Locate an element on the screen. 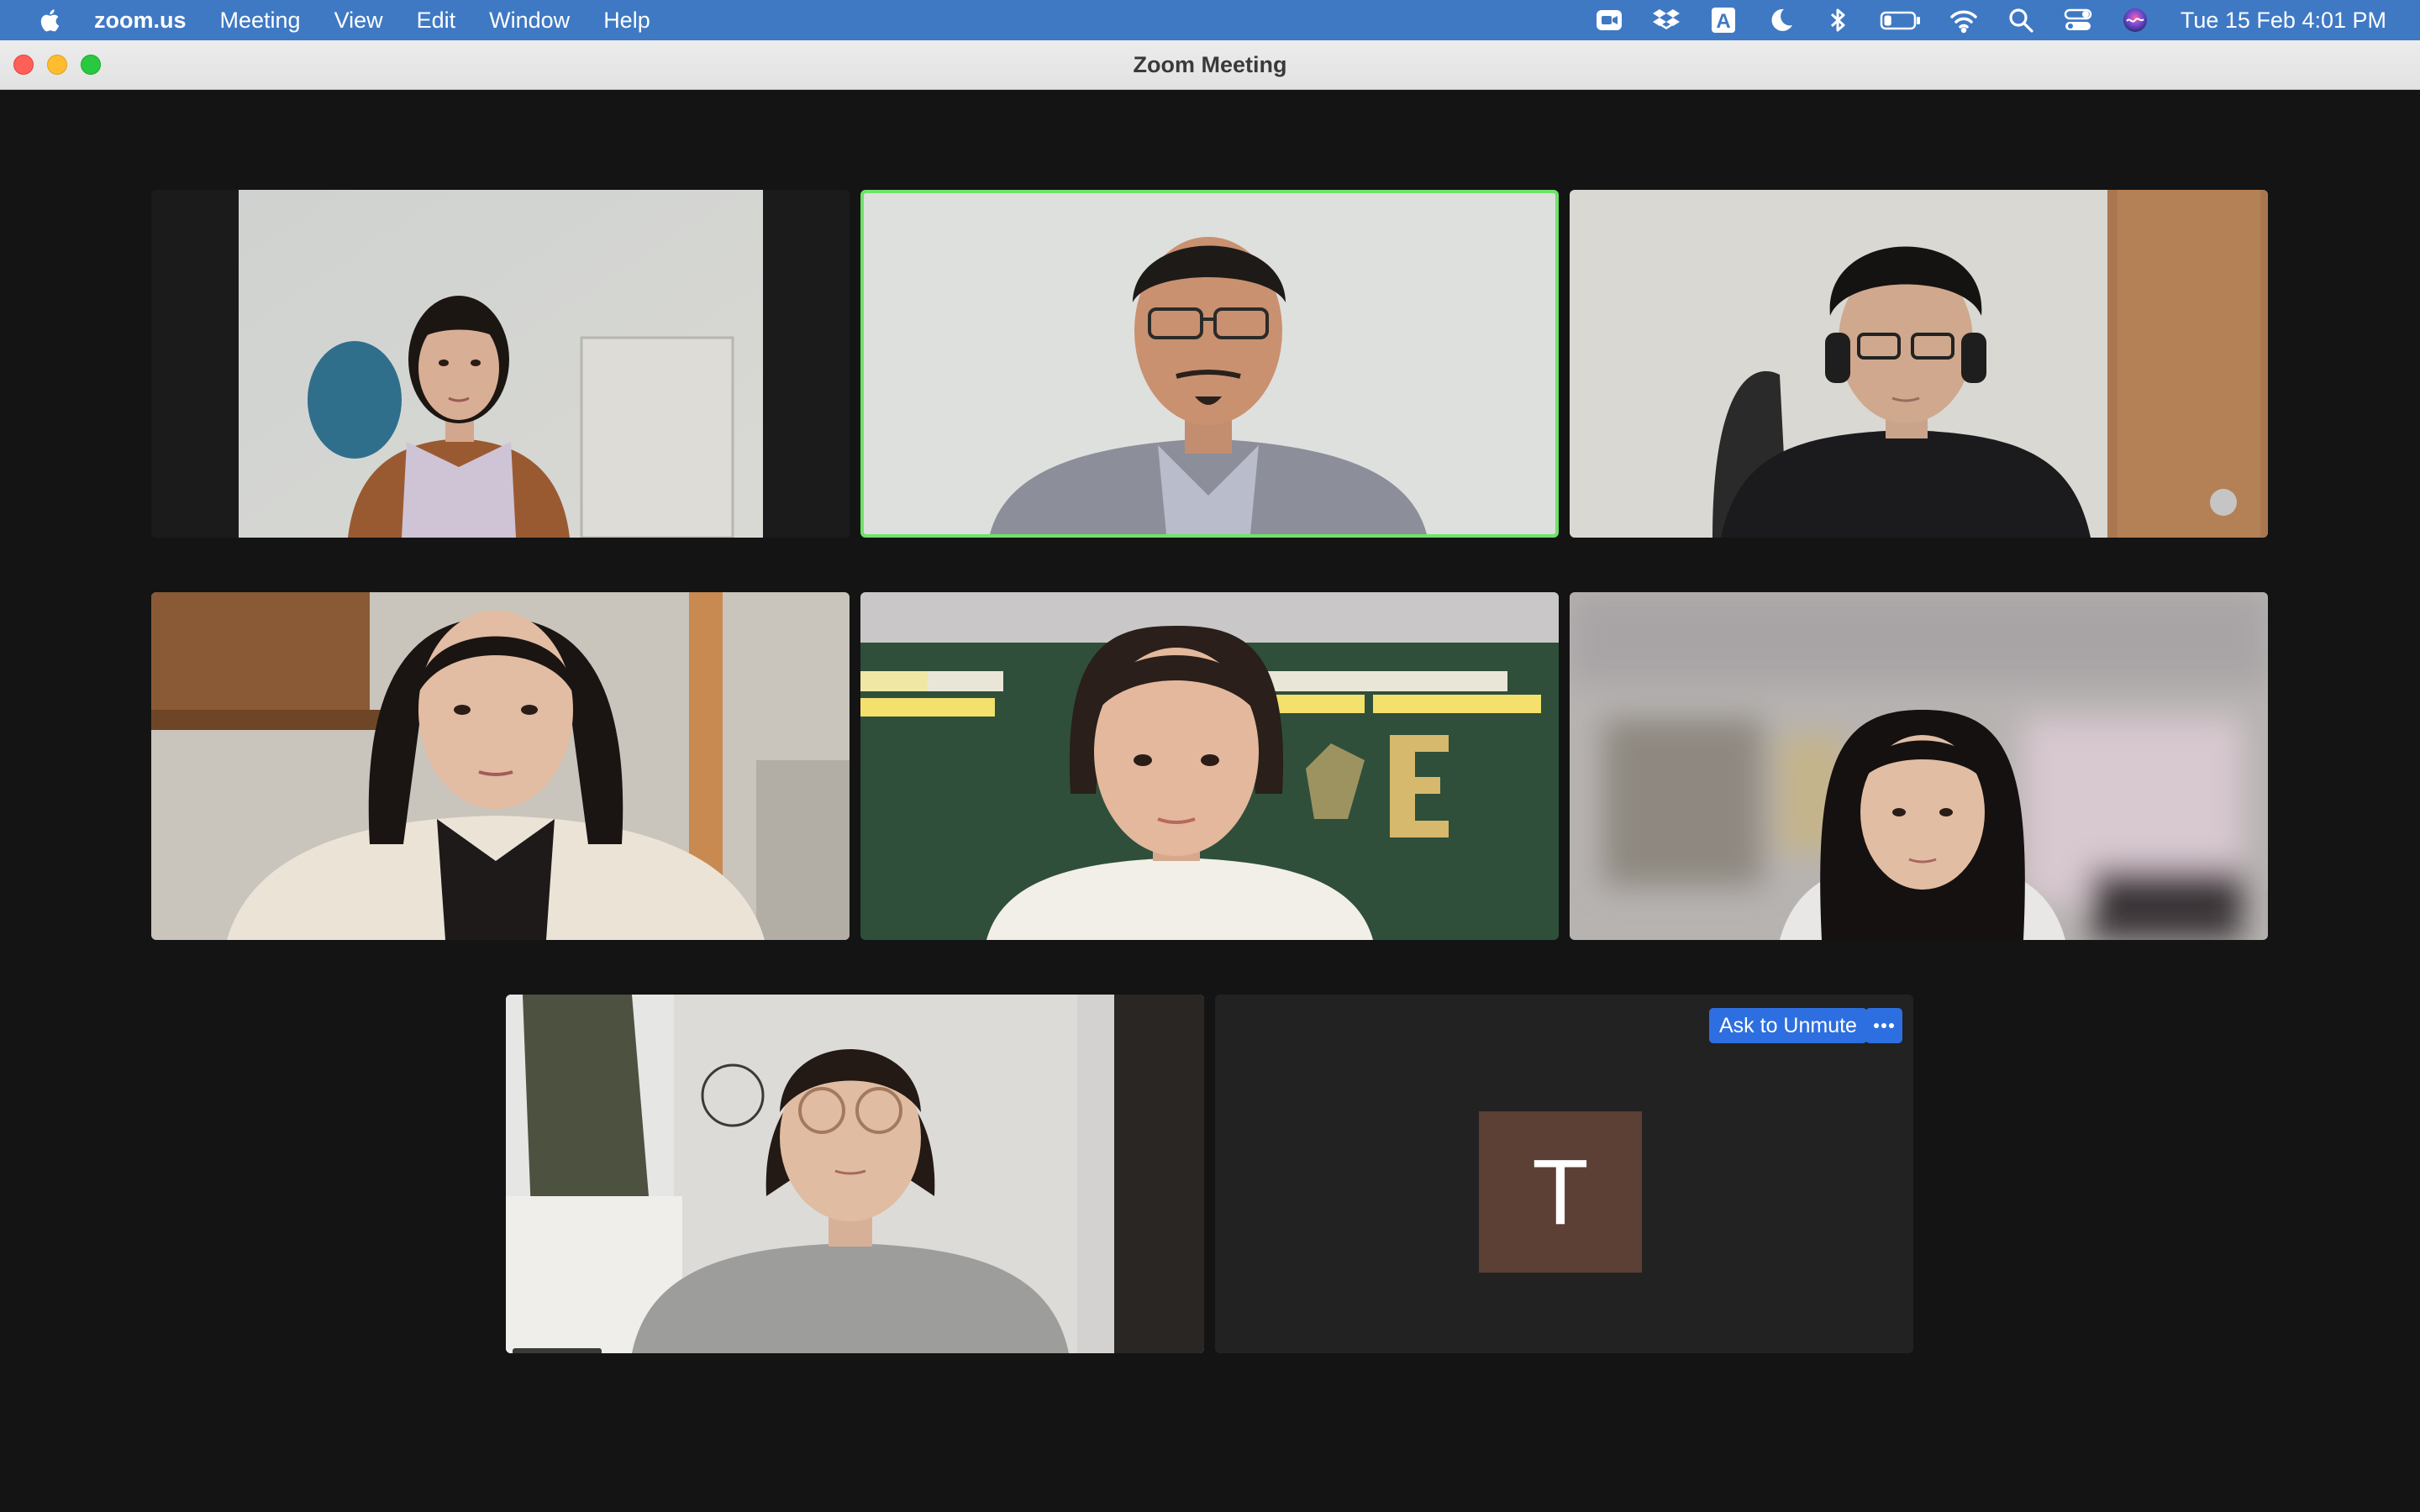 Image resolution: width=2420 pixels, height=1512 pixels. zoom-video-icon is located at coordinates (1609, 20).